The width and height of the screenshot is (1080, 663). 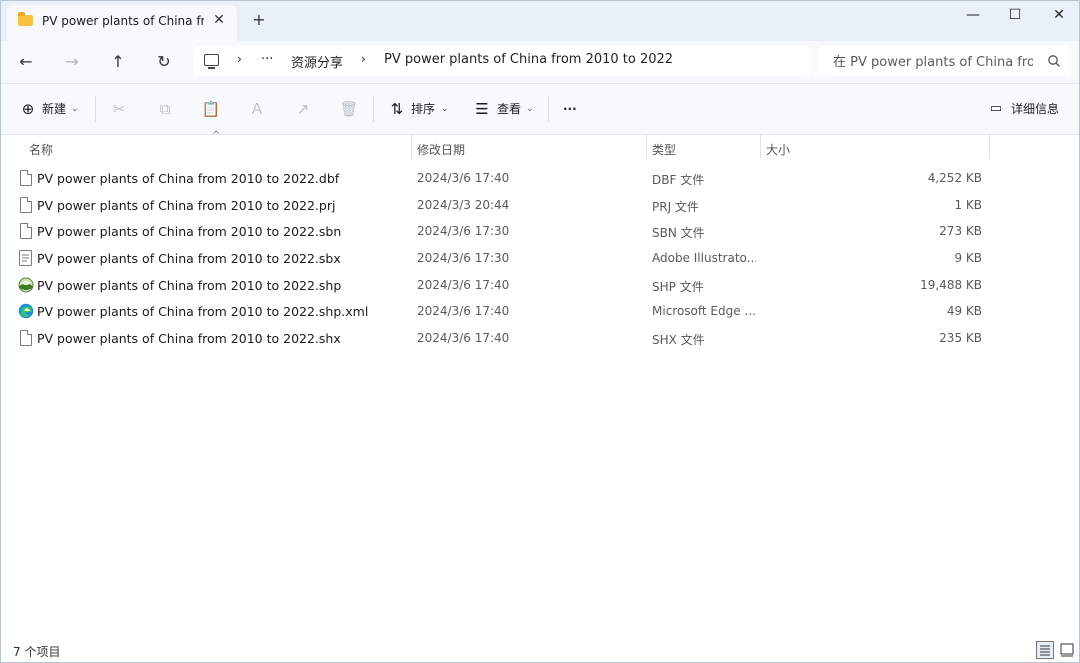 What do you see at coordinates (25, 19) in the screenshot?
I see `folder-icon` at bounding box center [25, 19].